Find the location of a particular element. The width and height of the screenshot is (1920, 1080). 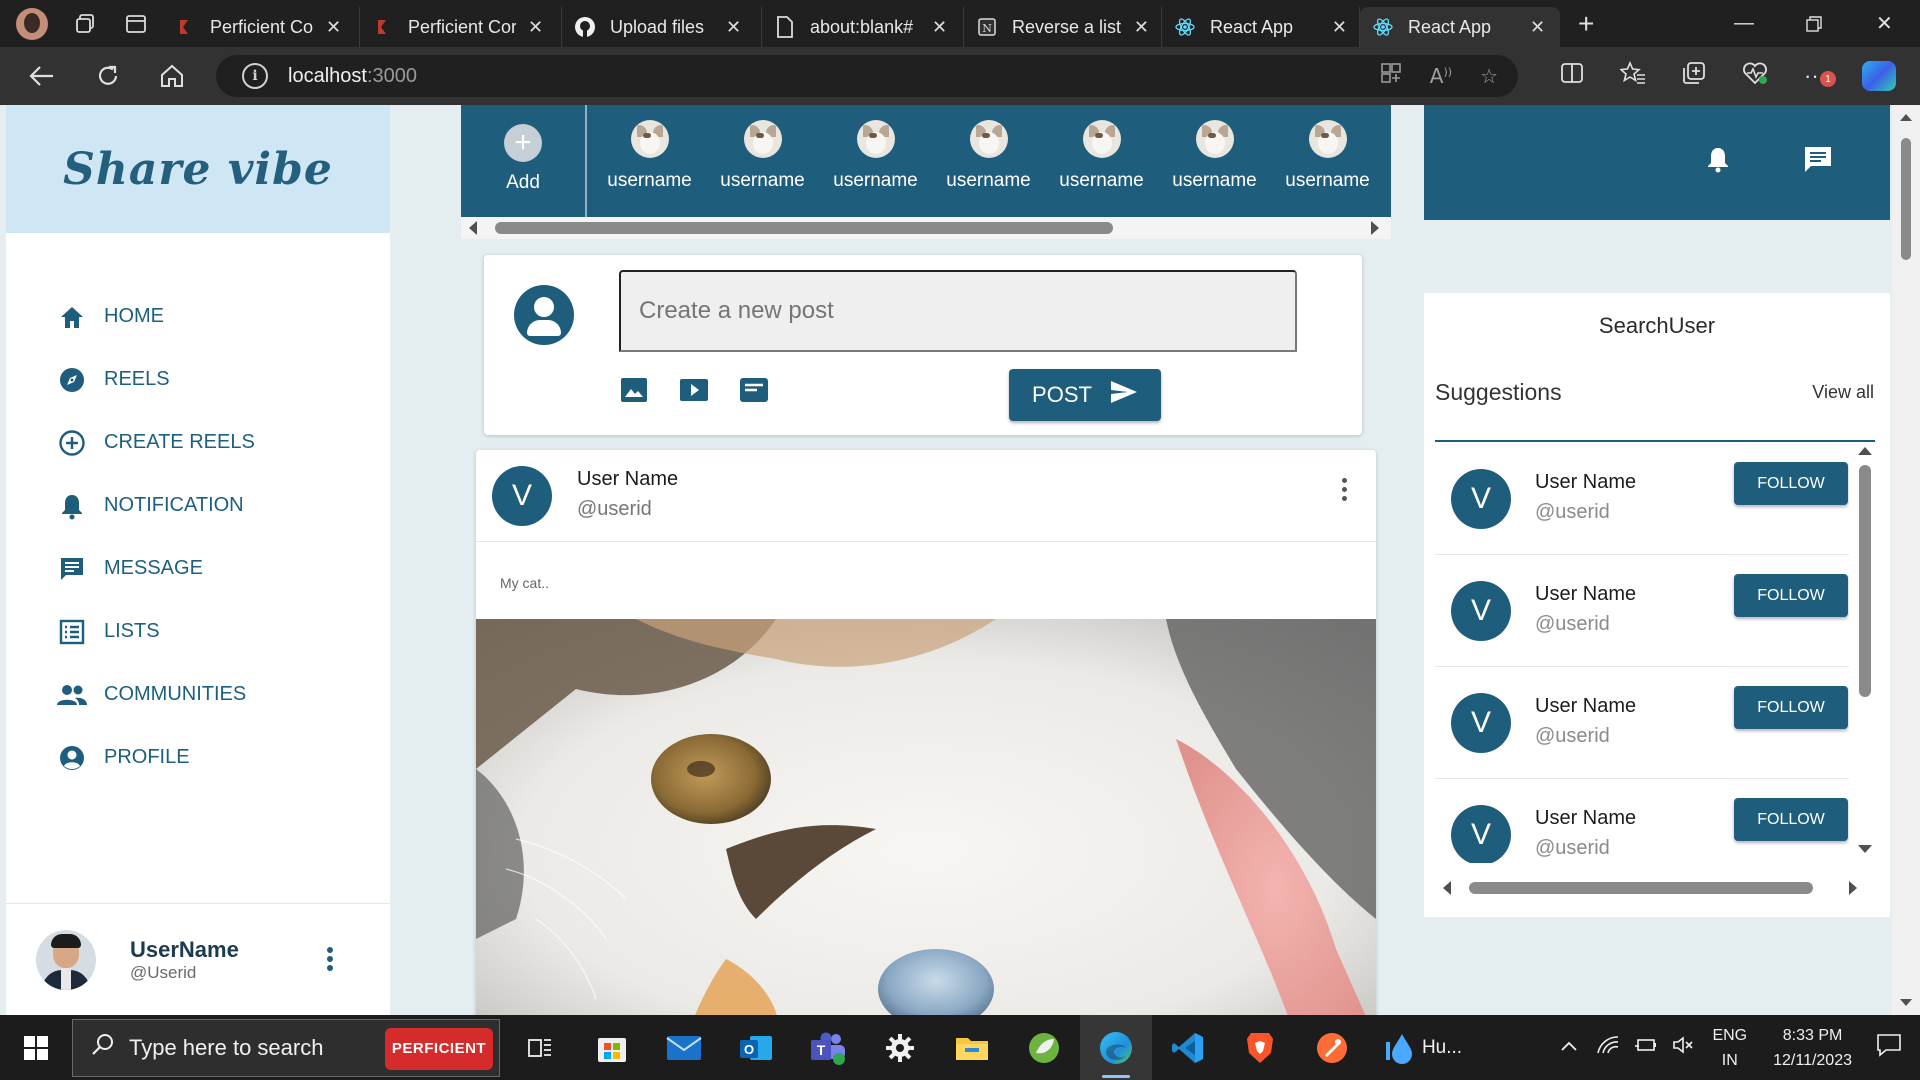

vscode-icon is located at coordinates (1188, 1047).